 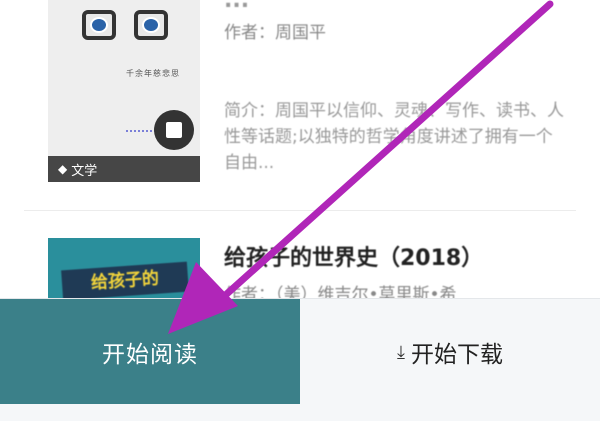 I want to click on author-name: 周国平, so click(x=300, y=33).